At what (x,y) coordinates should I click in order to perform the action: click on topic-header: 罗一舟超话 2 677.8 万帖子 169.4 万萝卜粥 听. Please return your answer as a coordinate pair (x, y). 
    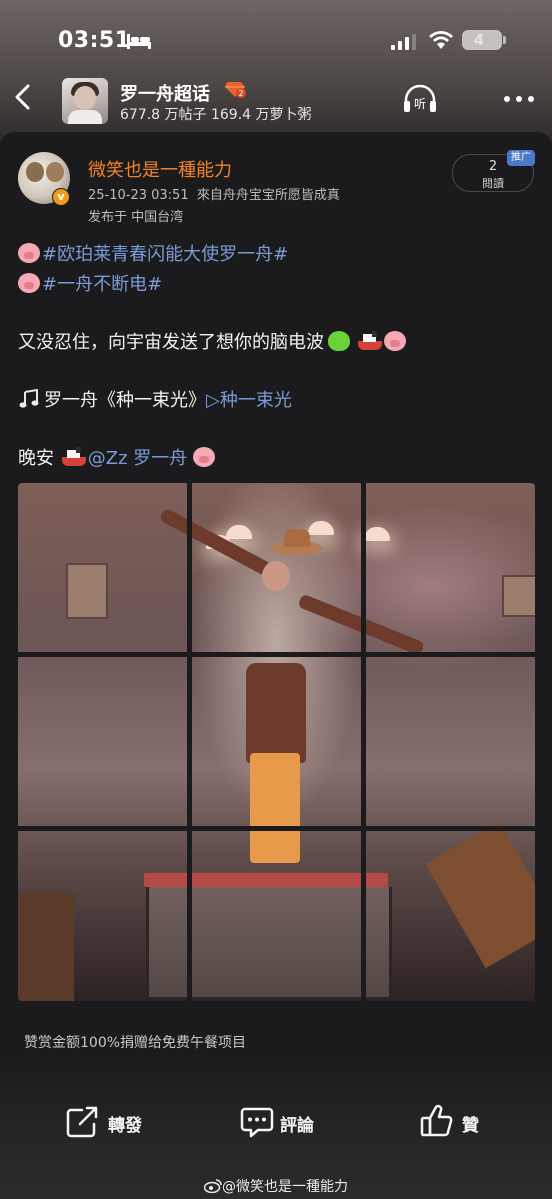
    Looking at the image, I should click on (276, 100).